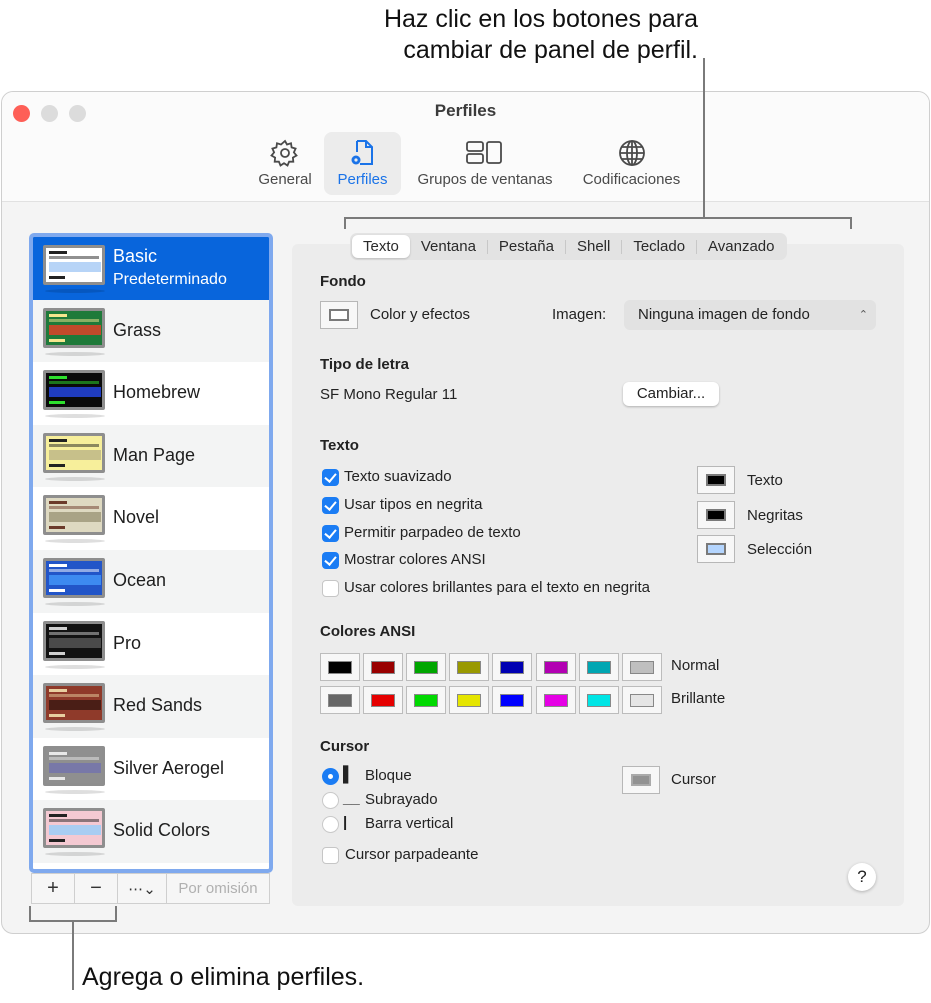 This screenshot has width=931, height=1003. What do you see at coordinates (135, 256) in the screenshot?
I see `profile-name: Basic` at bounding box center [135, 256].